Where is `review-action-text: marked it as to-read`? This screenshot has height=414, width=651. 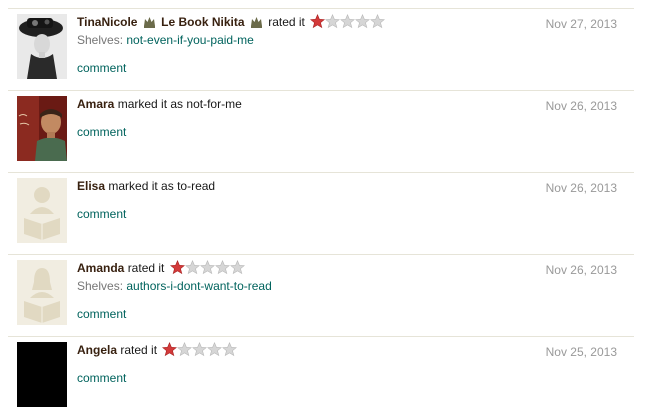 review-action-text: marked it as to-read is located at coordinates (162, 186).